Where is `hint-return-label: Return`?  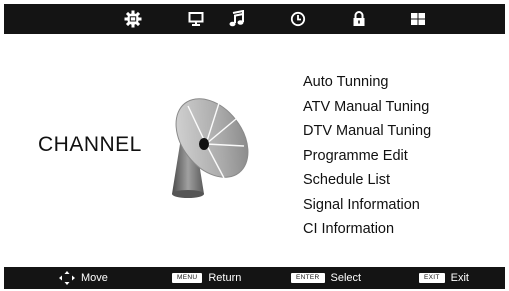
hint-return-label: Return is located at coordinates (225, 278).